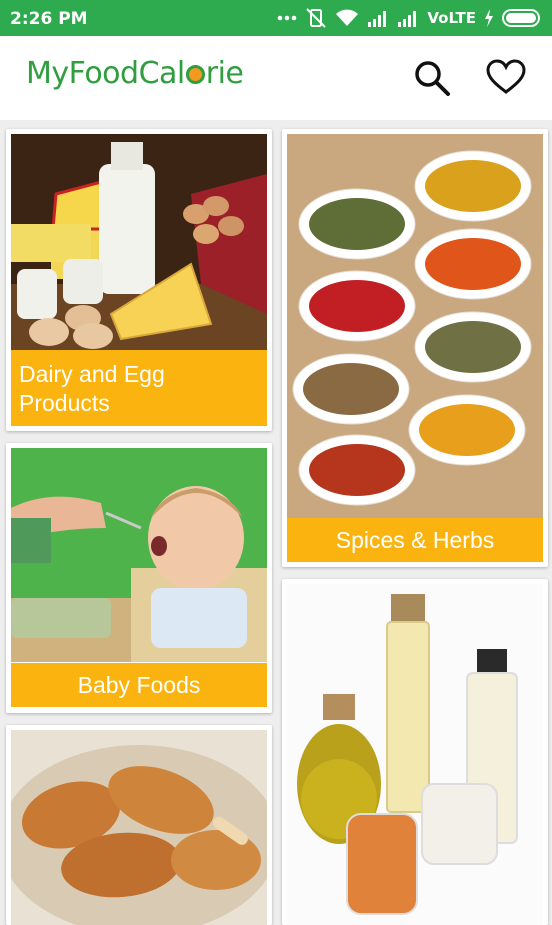 The image size is (552, 925). What do you see at coordinates (521, 18) in the screenshot?
I see `battery-icon` at bounding box center [521, 18].